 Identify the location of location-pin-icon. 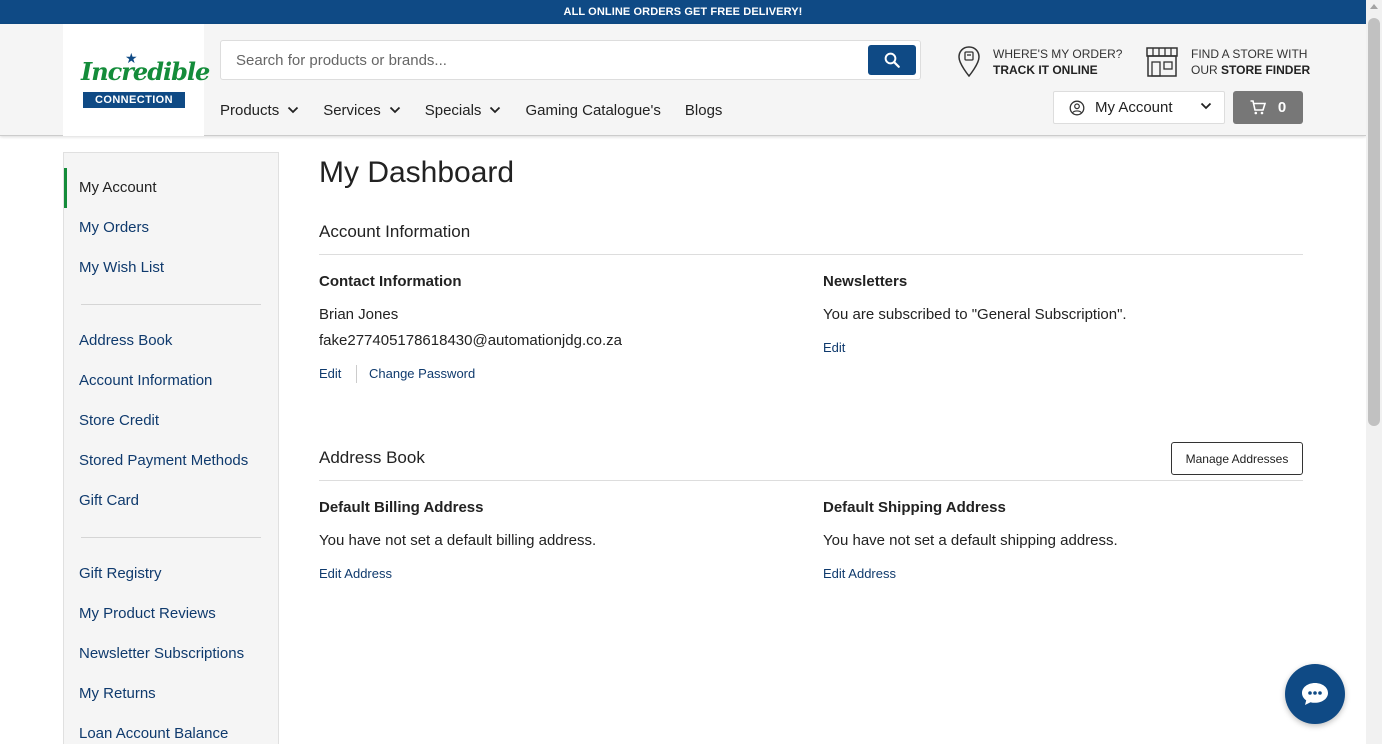
(969, 62).